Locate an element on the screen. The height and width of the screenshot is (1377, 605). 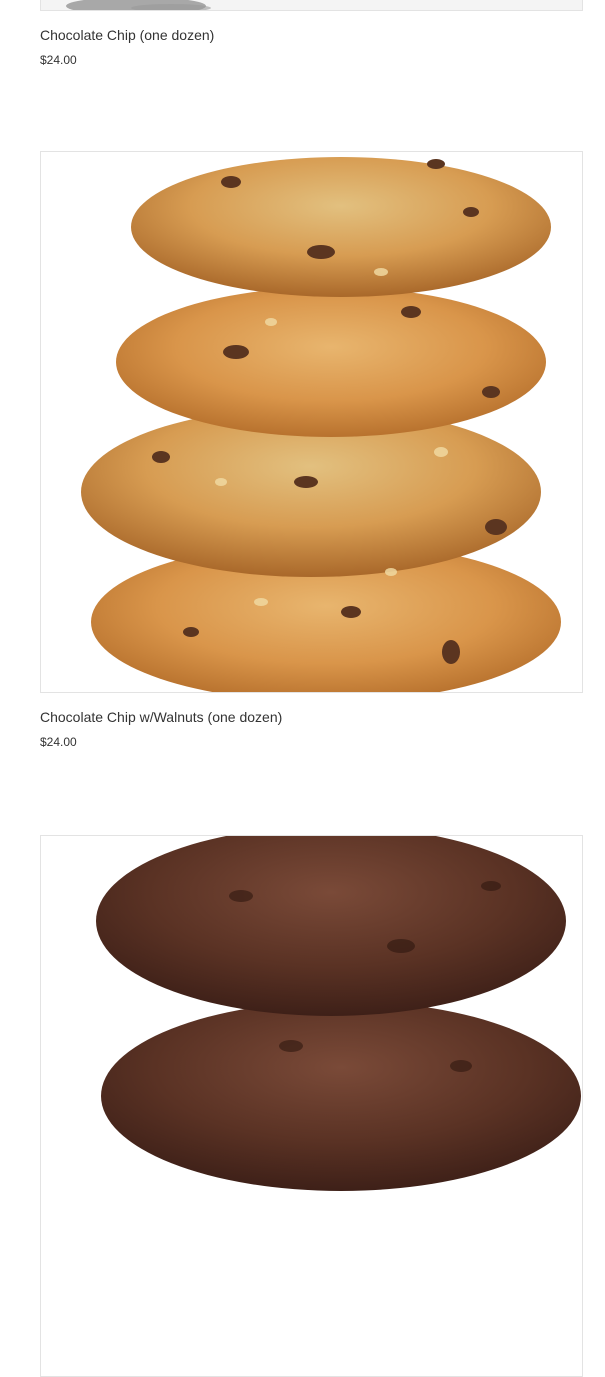
product-title-link: Chocolate Chip (one dozen) is located at coordinates (311, 35).